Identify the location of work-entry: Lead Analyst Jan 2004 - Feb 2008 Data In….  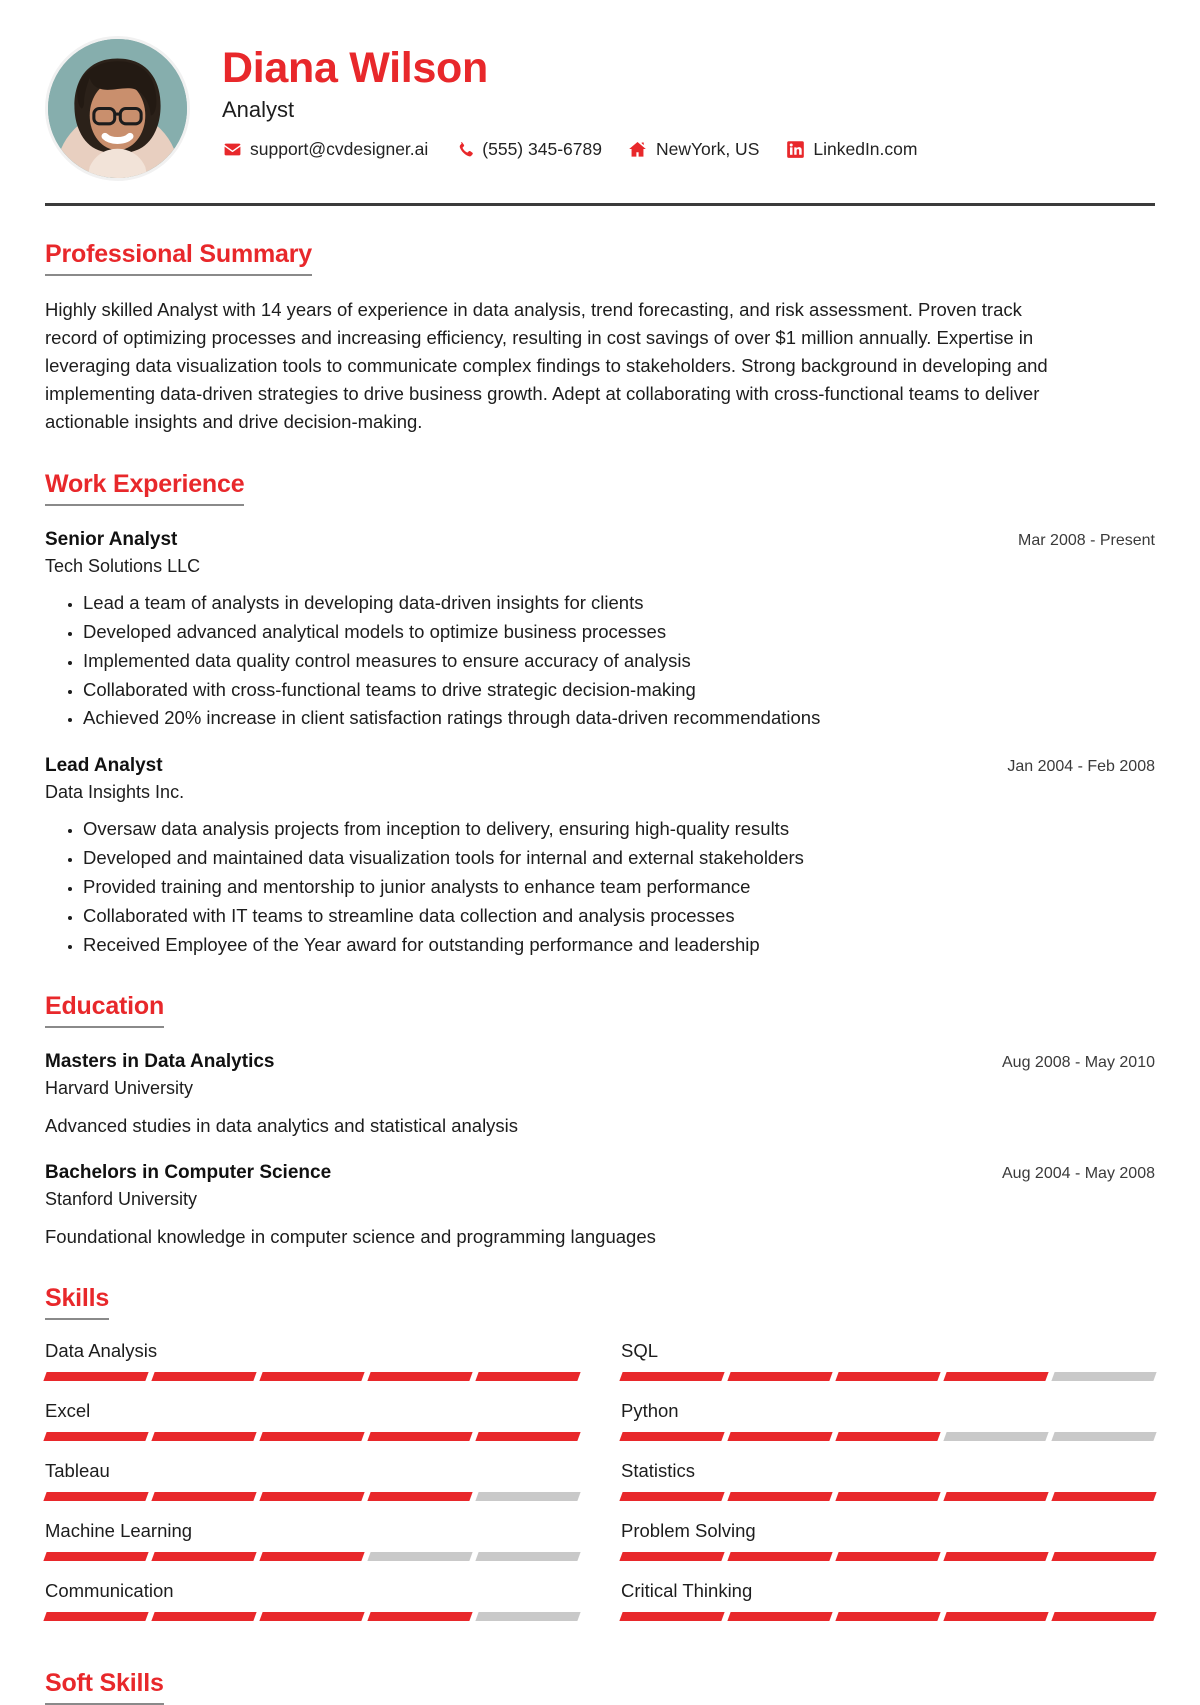
(600, 856).